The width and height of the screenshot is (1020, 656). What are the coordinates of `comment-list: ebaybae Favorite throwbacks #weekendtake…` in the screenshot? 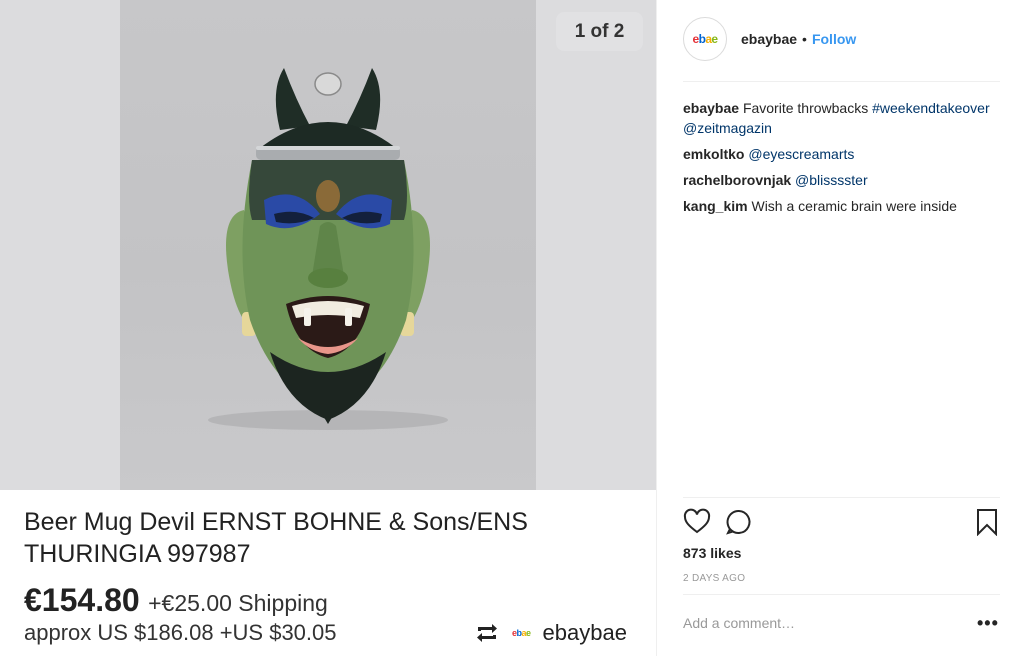 It's located at (843, 160).